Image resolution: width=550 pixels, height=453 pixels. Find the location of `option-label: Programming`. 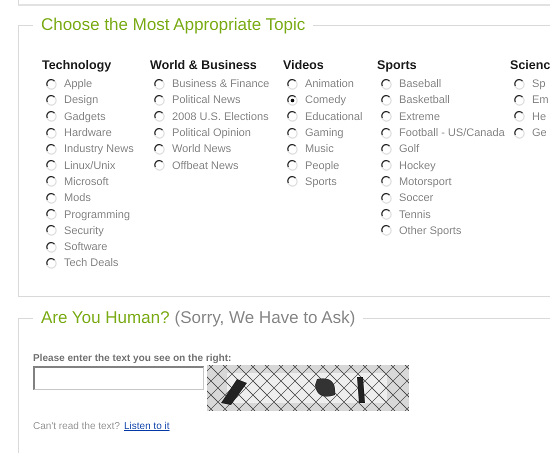

option-label: Programming is located at coordinates (97, 214).